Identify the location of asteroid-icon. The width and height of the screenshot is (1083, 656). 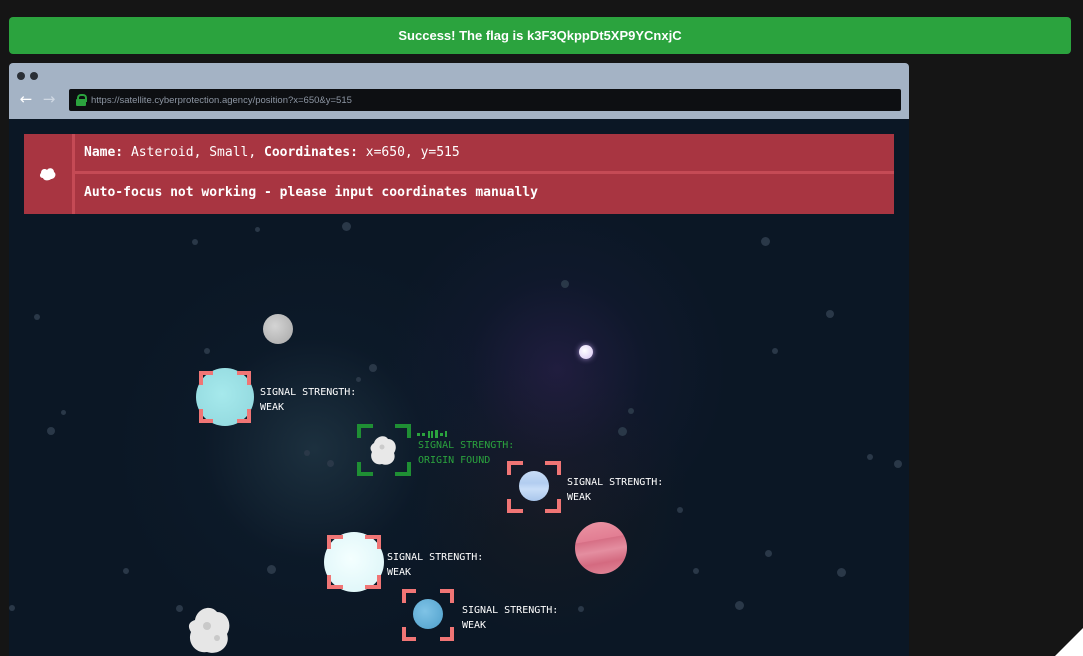
(47, 174).